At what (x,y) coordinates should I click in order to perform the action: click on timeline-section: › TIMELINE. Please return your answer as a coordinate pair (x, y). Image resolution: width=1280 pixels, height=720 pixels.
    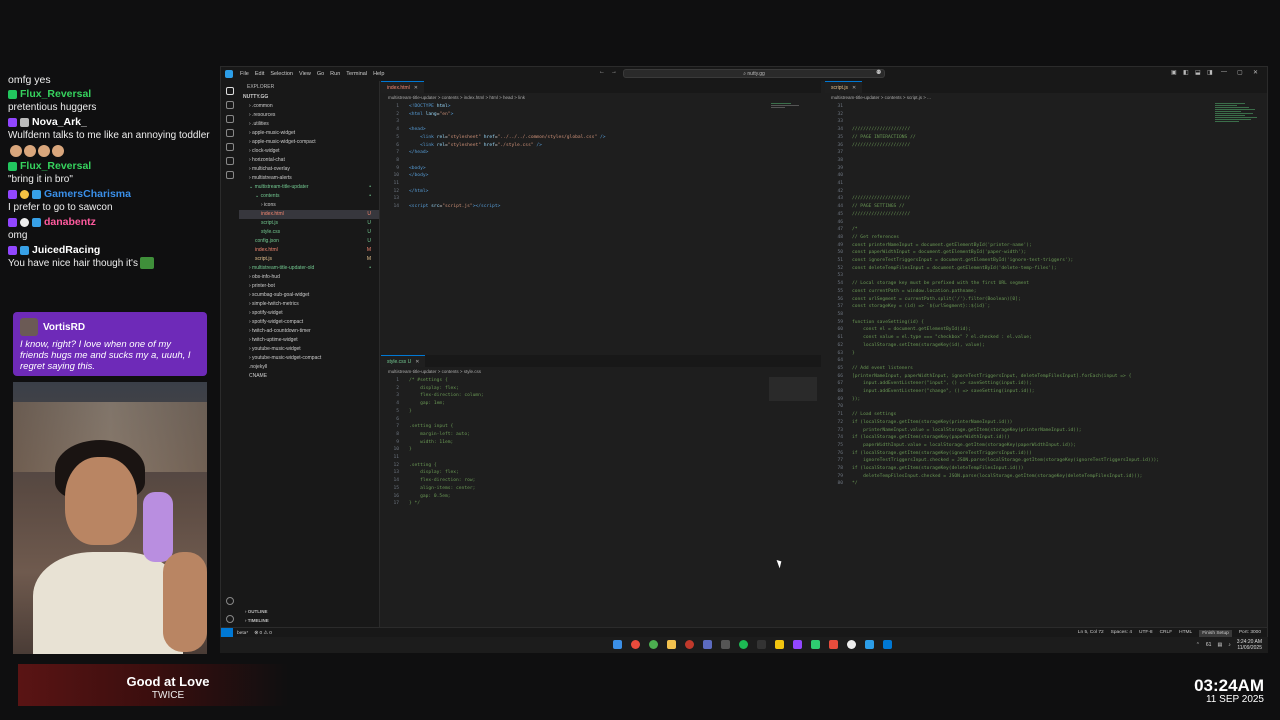
    Looking at the image, I should click on (309, 620).